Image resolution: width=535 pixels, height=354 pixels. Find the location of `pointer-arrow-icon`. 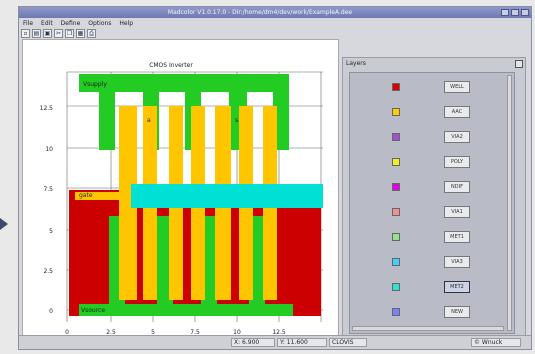

pointer-arrow-icon is located at coordinates (4, 224).